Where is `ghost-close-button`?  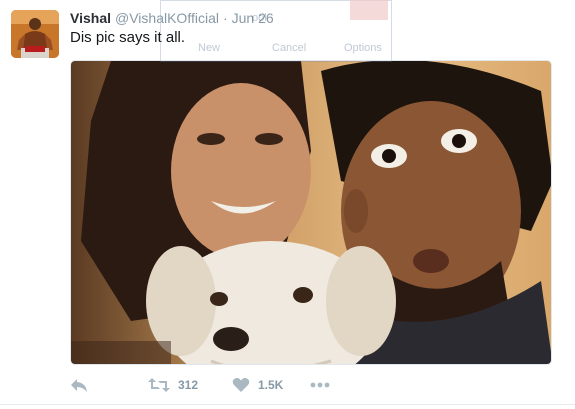 ghost-close-button is located at coordinates (369, 10).